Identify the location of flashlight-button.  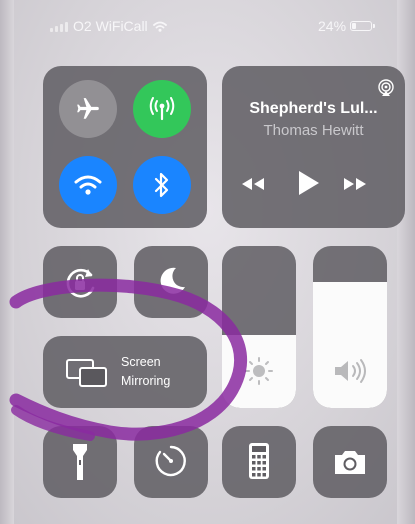
(80, 462).